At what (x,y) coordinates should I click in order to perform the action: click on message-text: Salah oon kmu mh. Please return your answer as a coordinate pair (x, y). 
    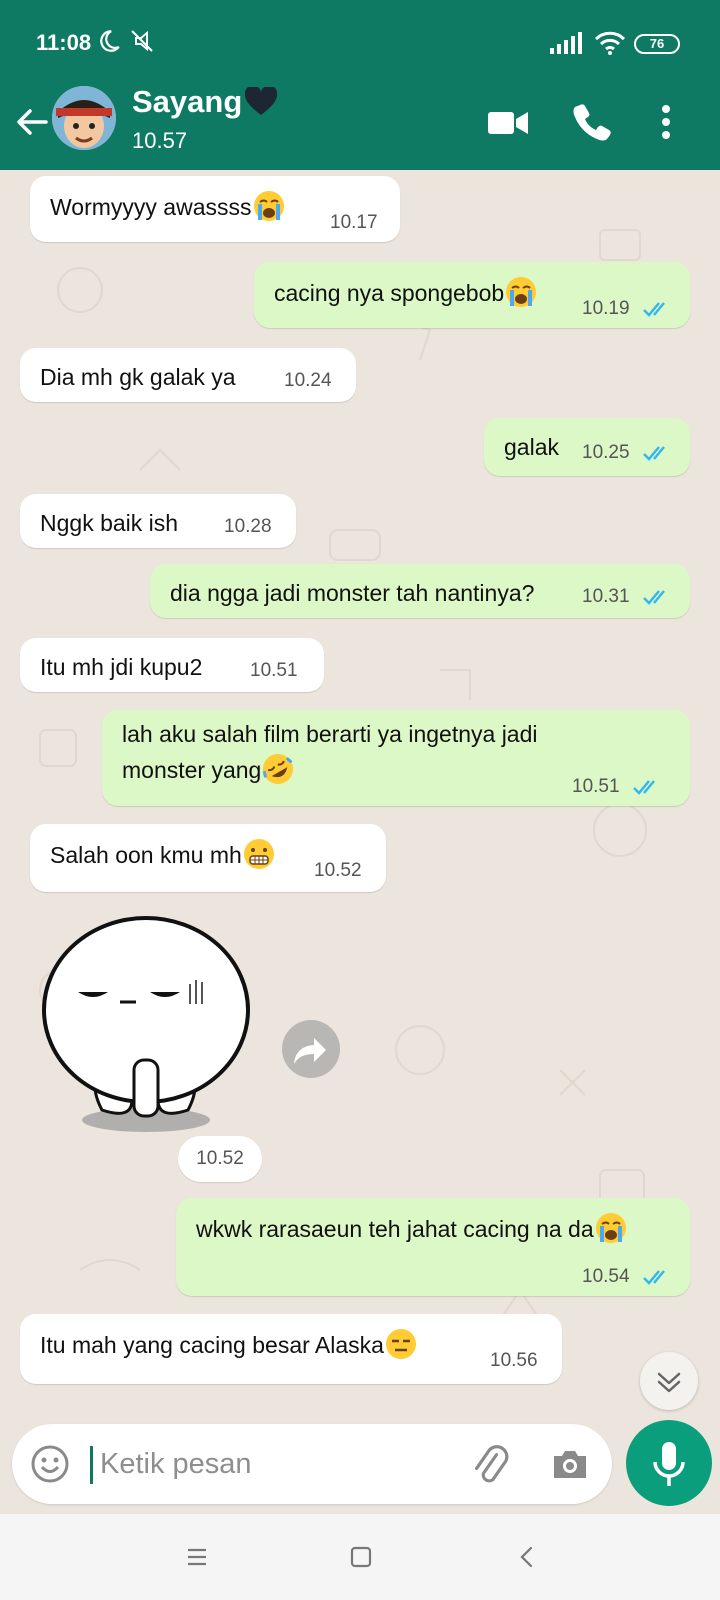
    Looking at the image, I should click on (146, 855).